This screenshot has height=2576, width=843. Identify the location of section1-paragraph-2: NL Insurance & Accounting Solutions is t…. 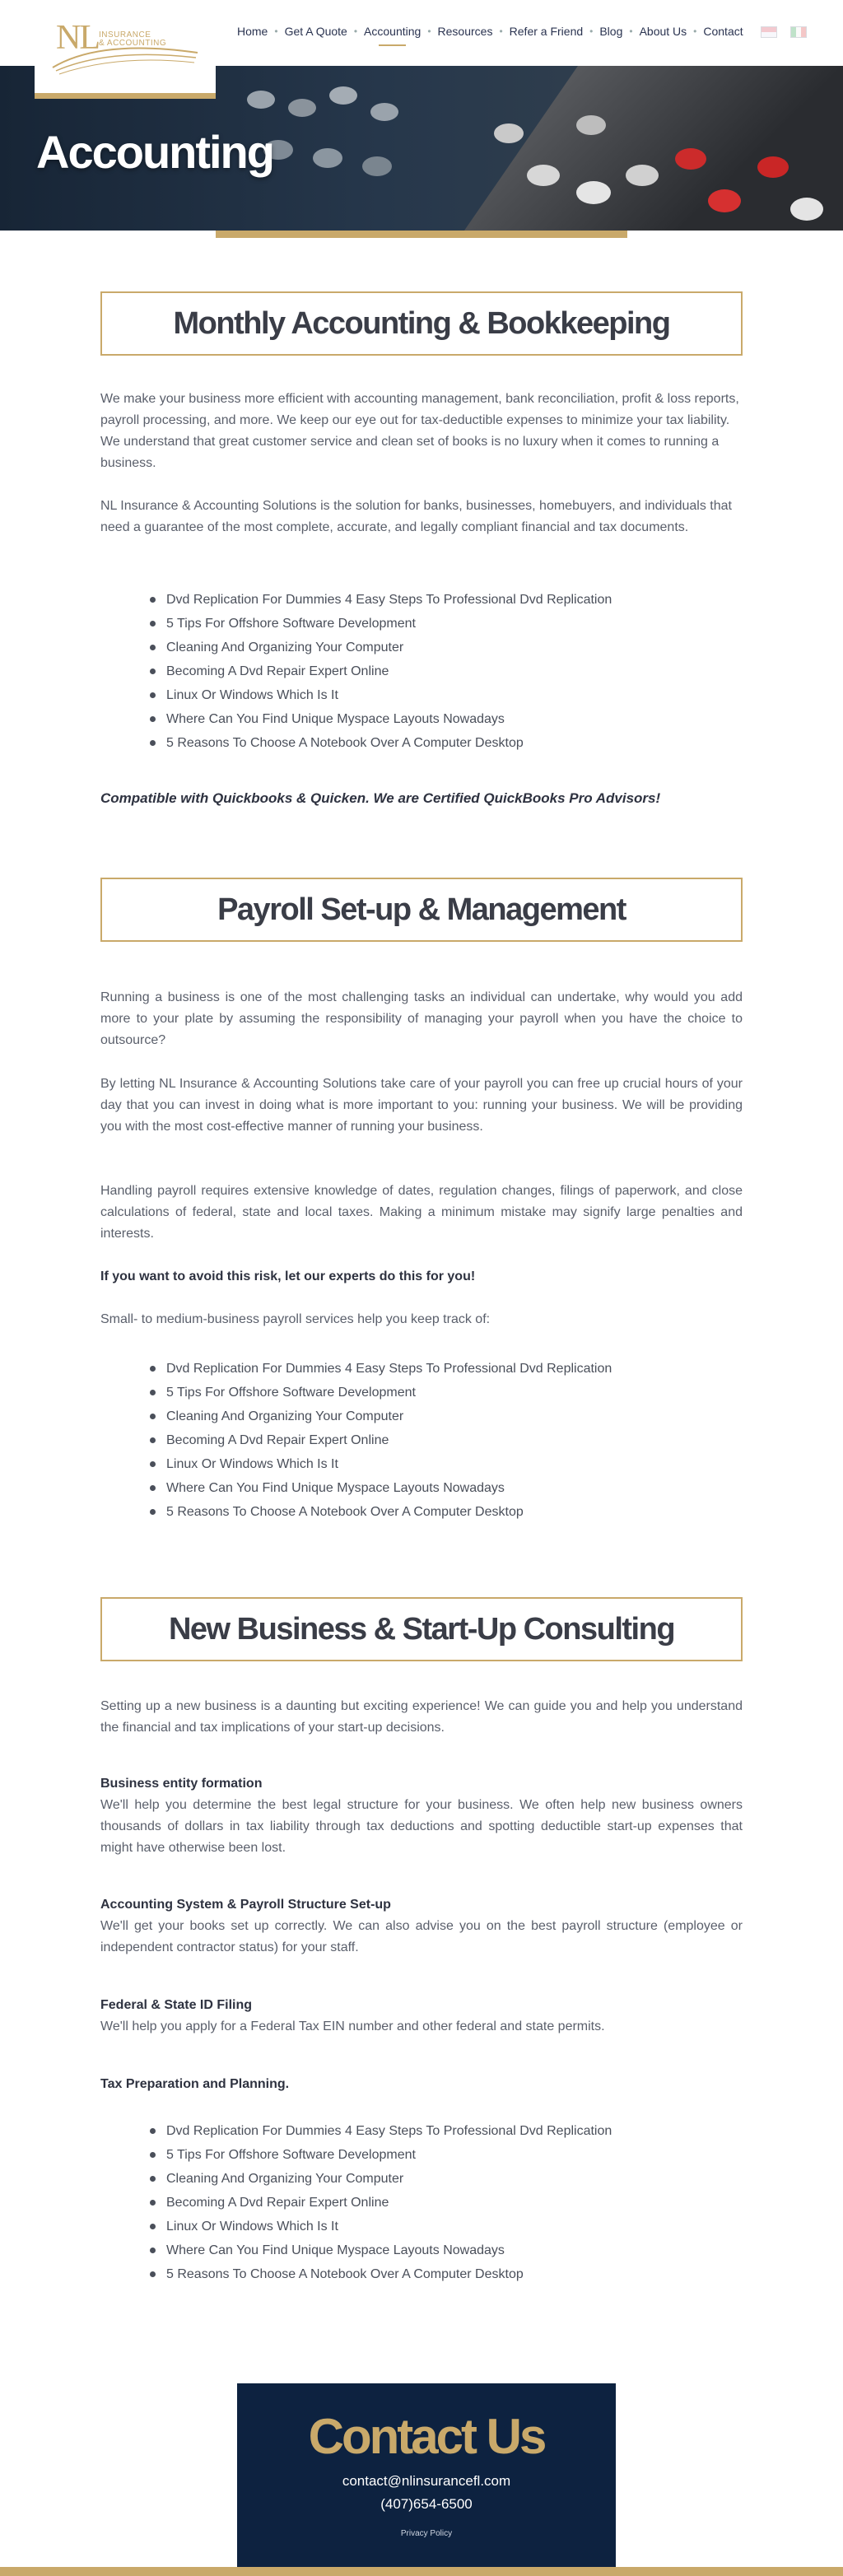
(416, 516).